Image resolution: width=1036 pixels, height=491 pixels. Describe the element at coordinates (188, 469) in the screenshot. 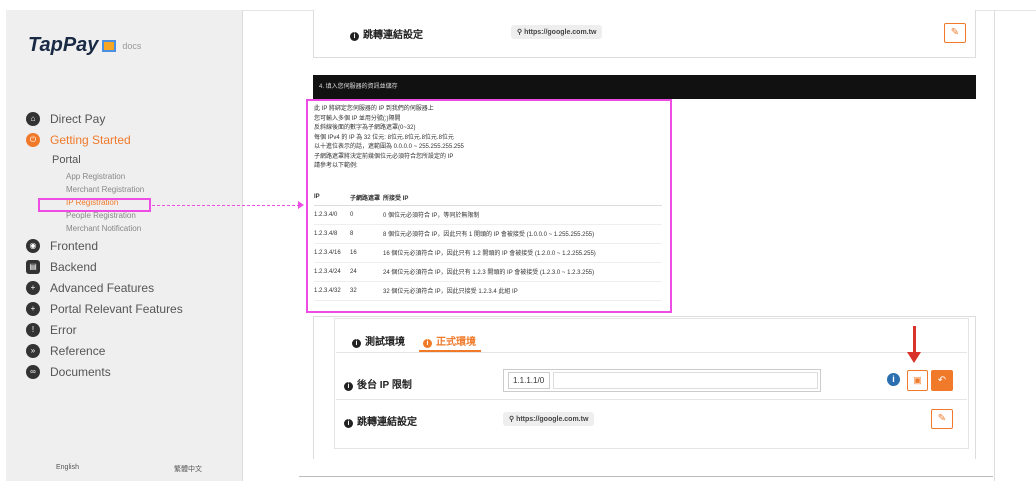

I see `lang-chinese: 繁體中文` at that location.